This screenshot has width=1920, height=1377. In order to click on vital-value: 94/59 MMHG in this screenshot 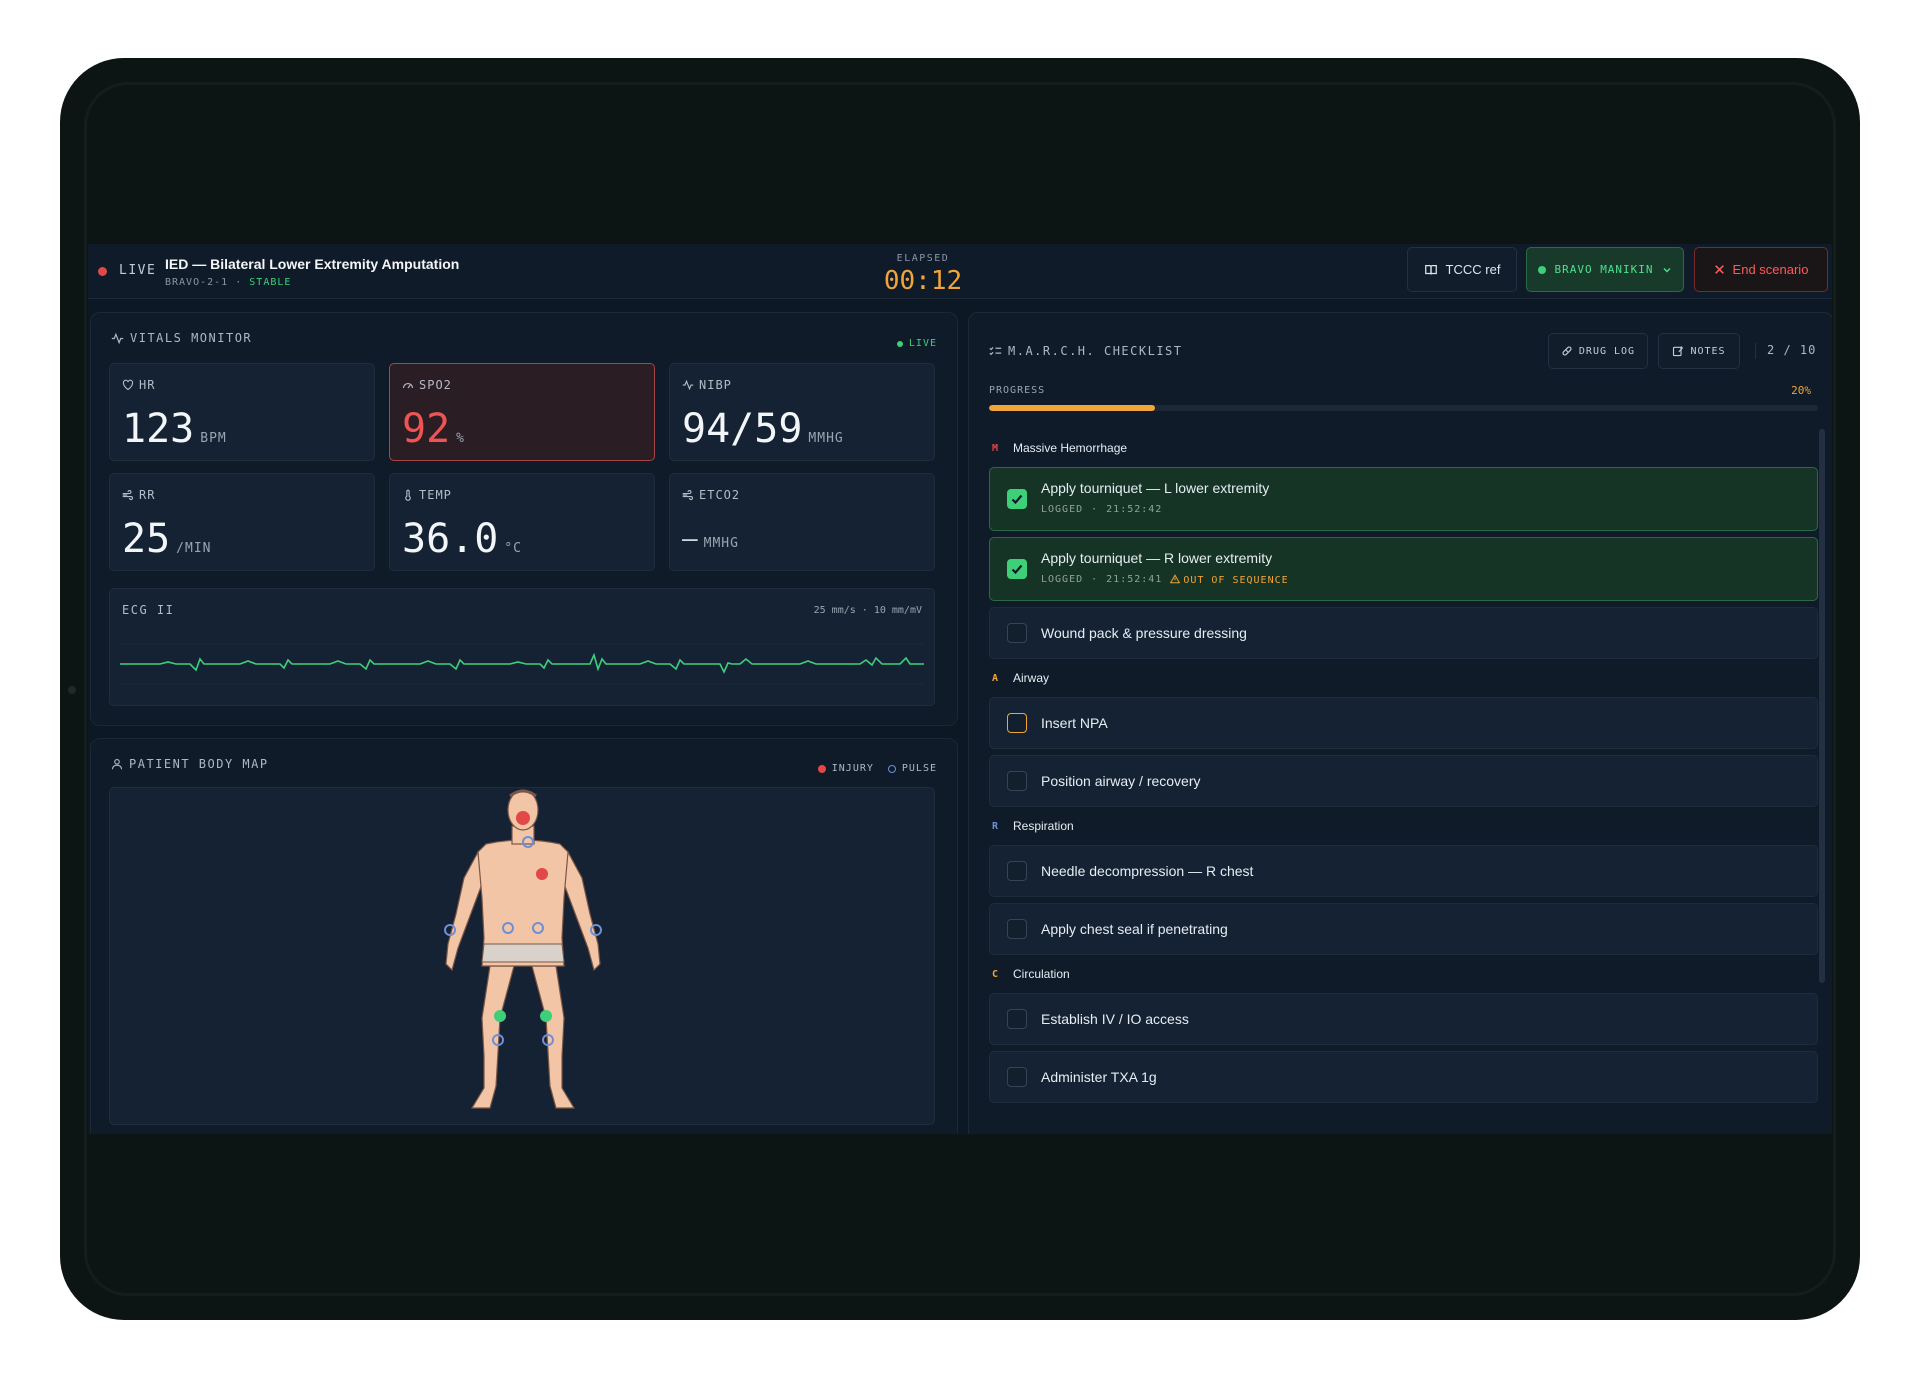, I will do `click(763, 429)`.